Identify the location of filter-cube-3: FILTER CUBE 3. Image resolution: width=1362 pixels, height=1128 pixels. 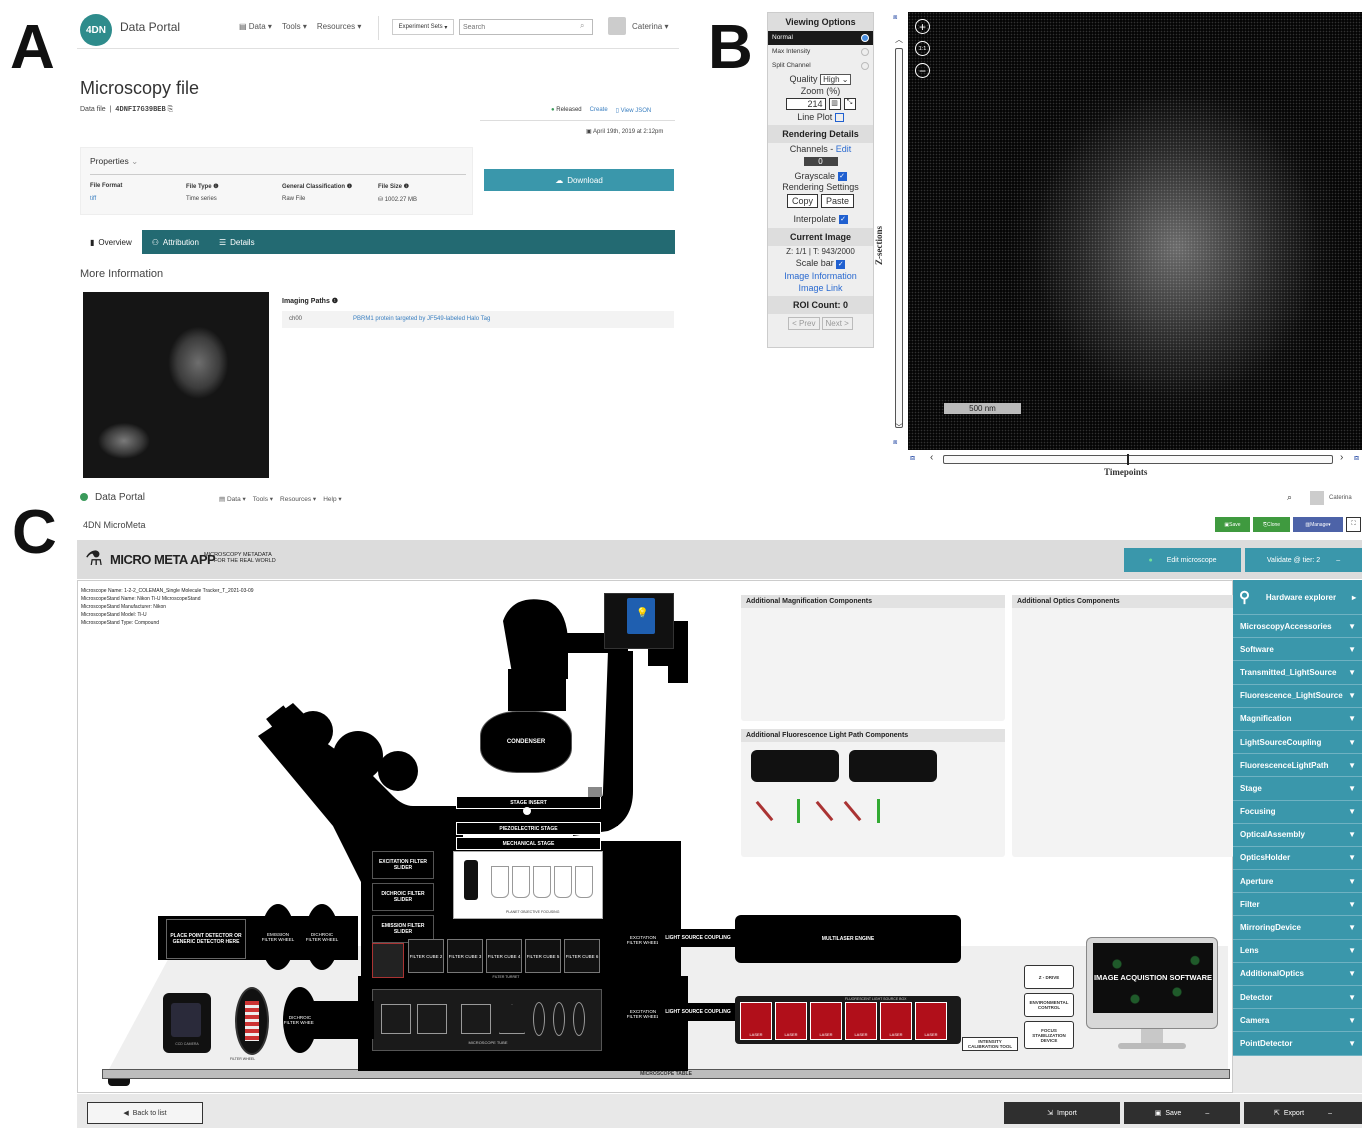
(465, 956).